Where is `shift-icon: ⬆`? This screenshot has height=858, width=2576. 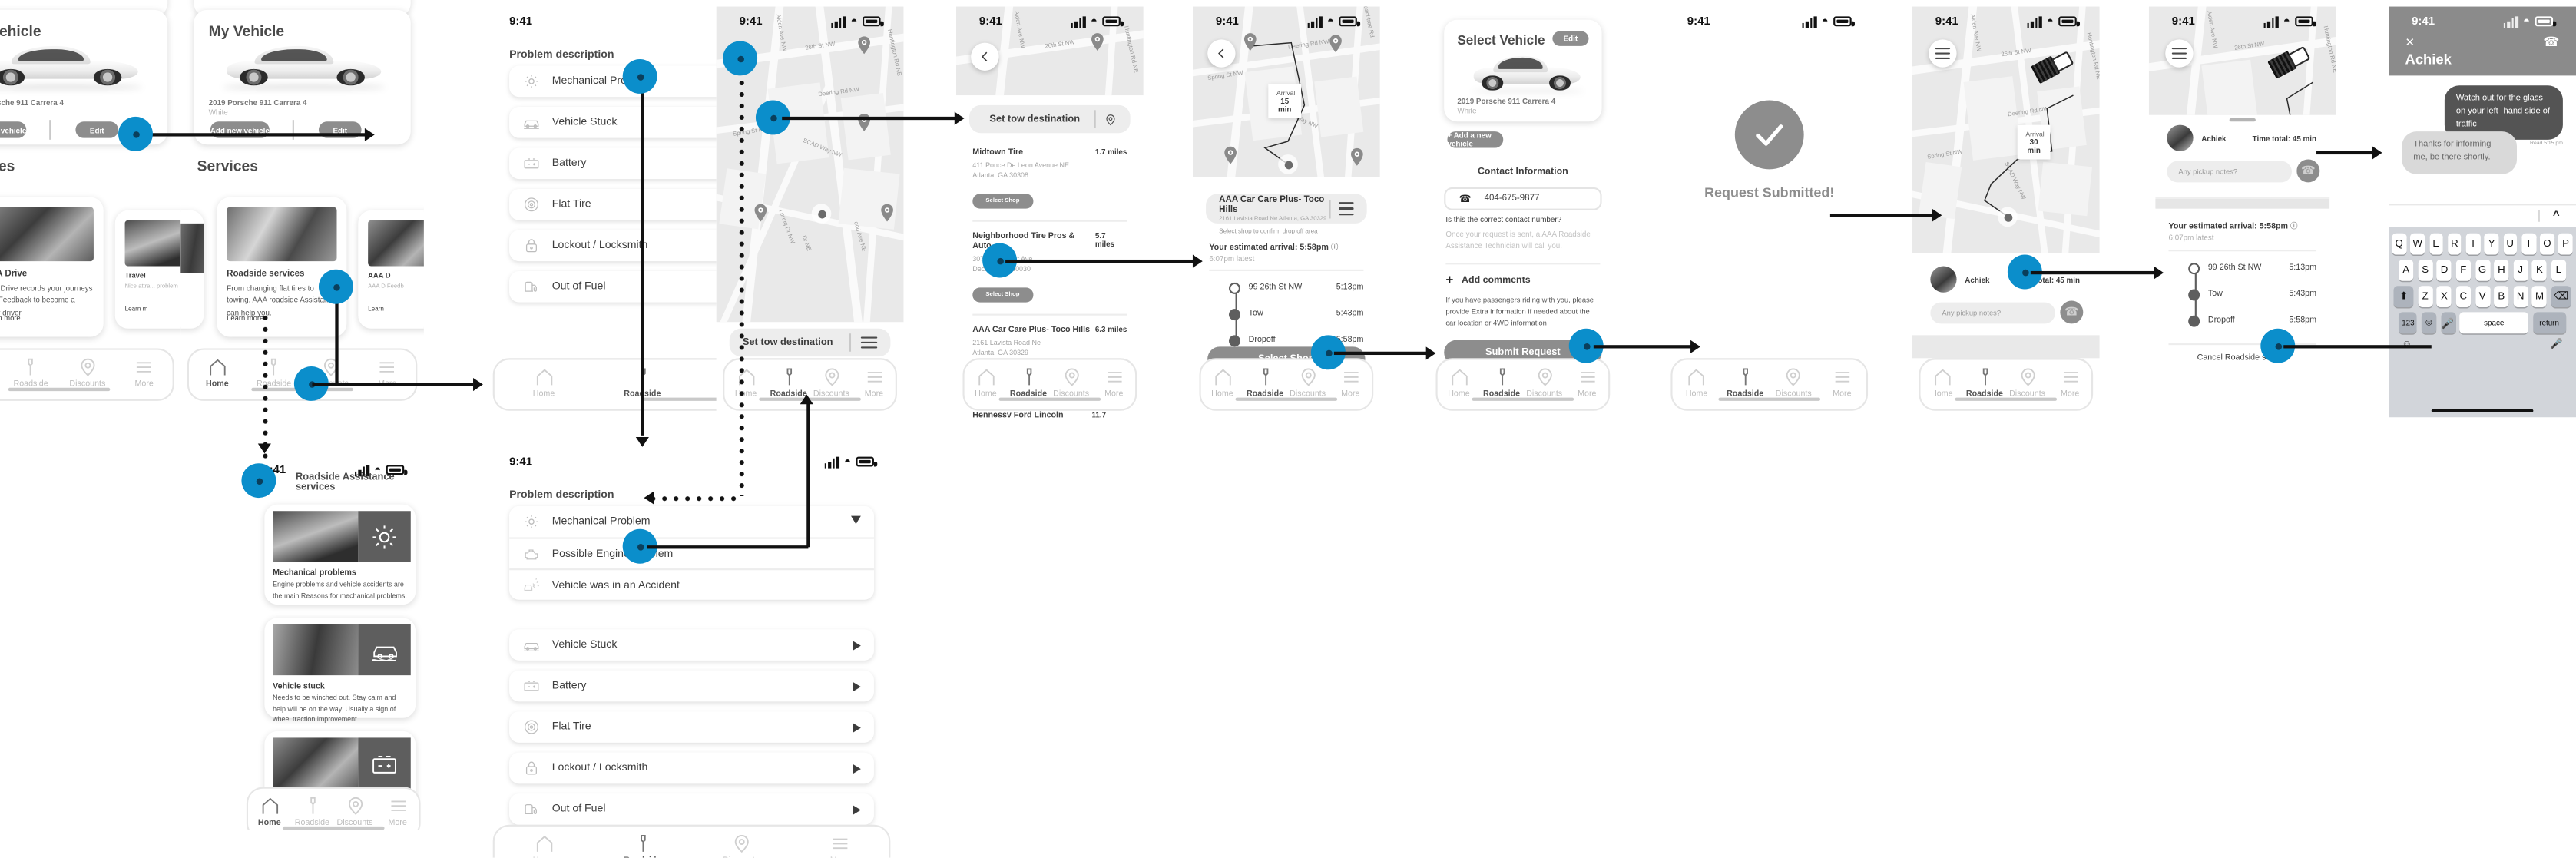 shift-icon: ⬆ is located at coordinates (2403, 296).